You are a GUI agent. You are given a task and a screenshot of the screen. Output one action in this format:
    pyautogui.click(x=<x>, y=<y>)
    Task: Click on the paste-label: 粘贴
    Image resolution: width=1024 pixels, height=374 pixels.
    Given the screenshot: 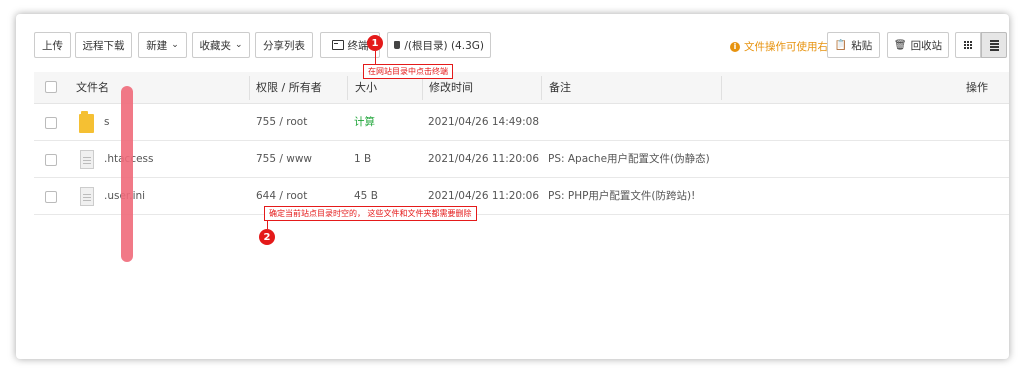 What is the action you would take?
    pyautogui.click(x=862, y=45)
    